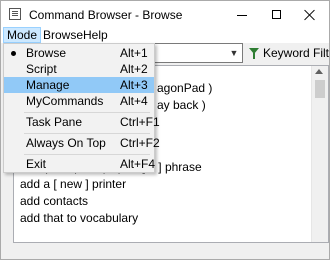  Describe the element at coordinates (15, 14) in the screenshot. I see `app-window-icon` at that location.